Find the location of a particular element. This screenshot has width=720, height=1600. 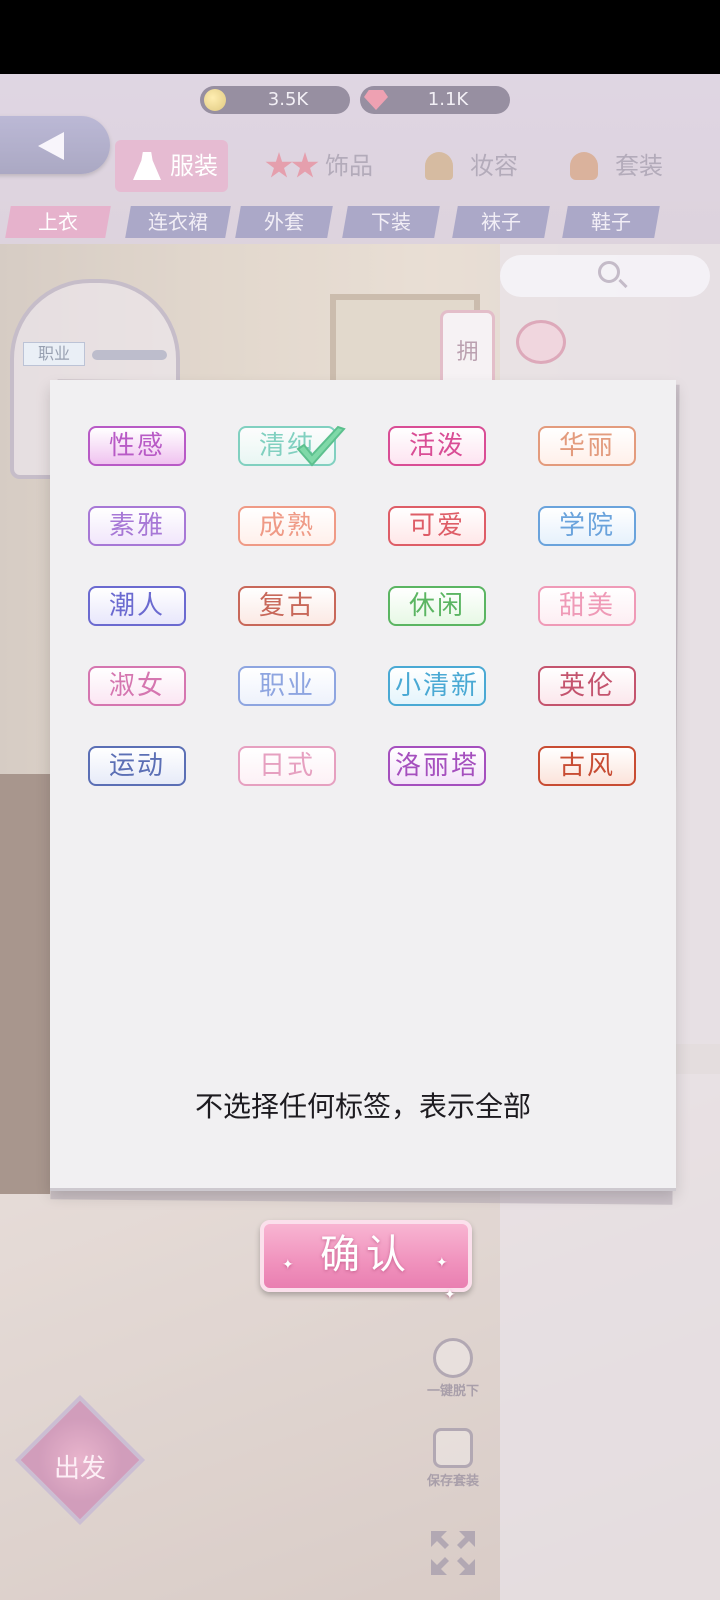

tag-option: 古风 is located at coordinates (587, 766).